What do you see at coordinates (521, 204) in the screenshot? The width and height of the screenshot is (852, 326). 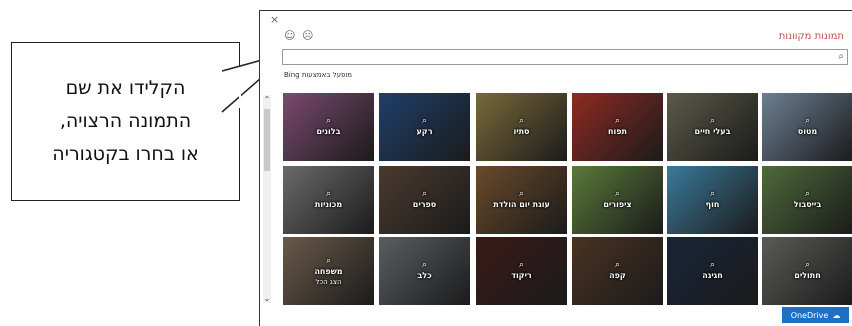 I see `category-label: עוגת יום הולדת` at bounding box center [521, 204].